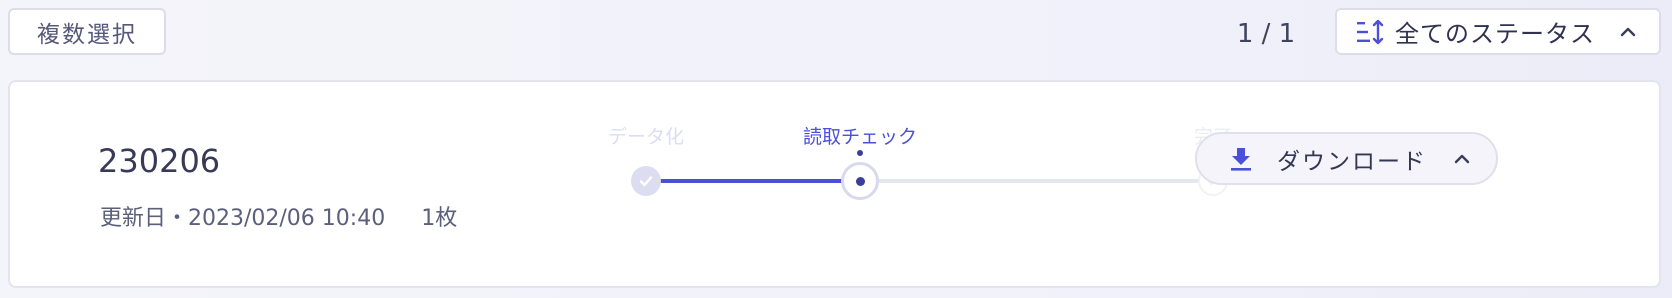  I want to click on document-name: 230206, so click(159, 161).